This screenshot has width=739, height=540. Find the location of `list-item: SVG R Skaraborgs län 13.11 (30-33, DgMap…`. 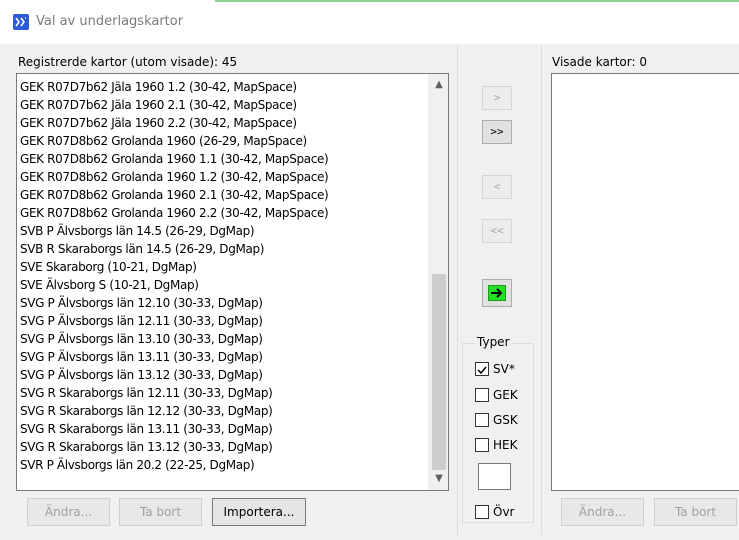

list-item: SVG R Skaraborgs län 13.11 (30-33, DgMap… is located at coordinates (223, 429).